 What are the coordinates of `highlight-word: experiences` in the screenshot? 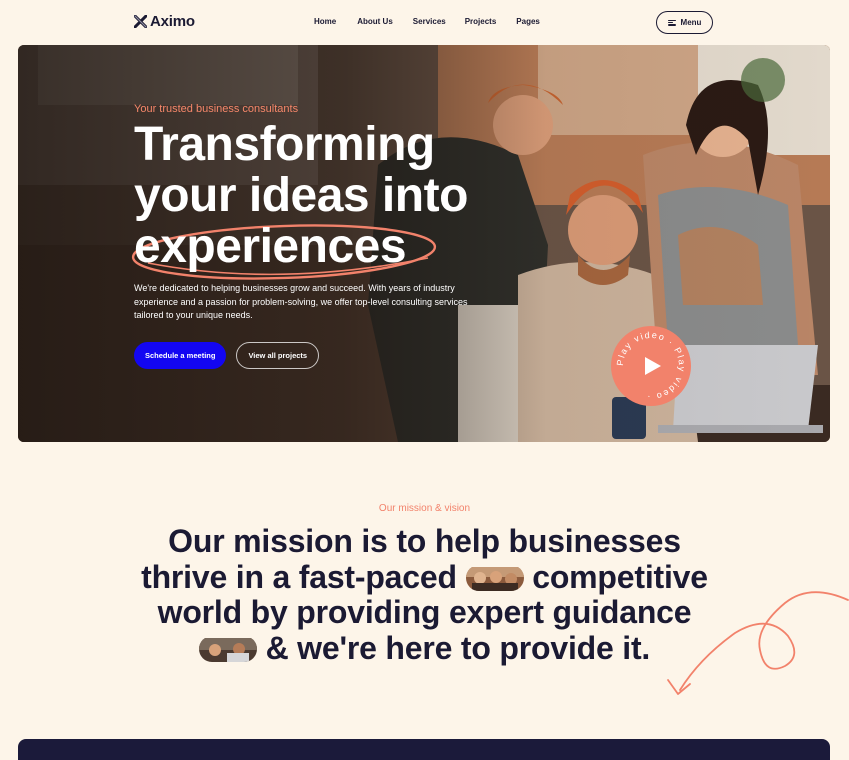 It's located at (284, 250).